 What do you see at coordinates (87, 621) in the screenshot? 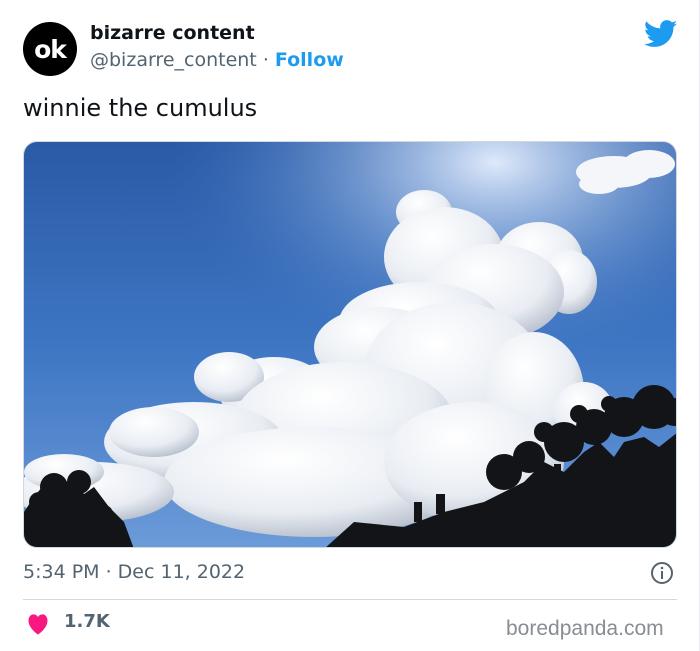
I see `like-count: 1.7K` at bounding box center [87, 621].